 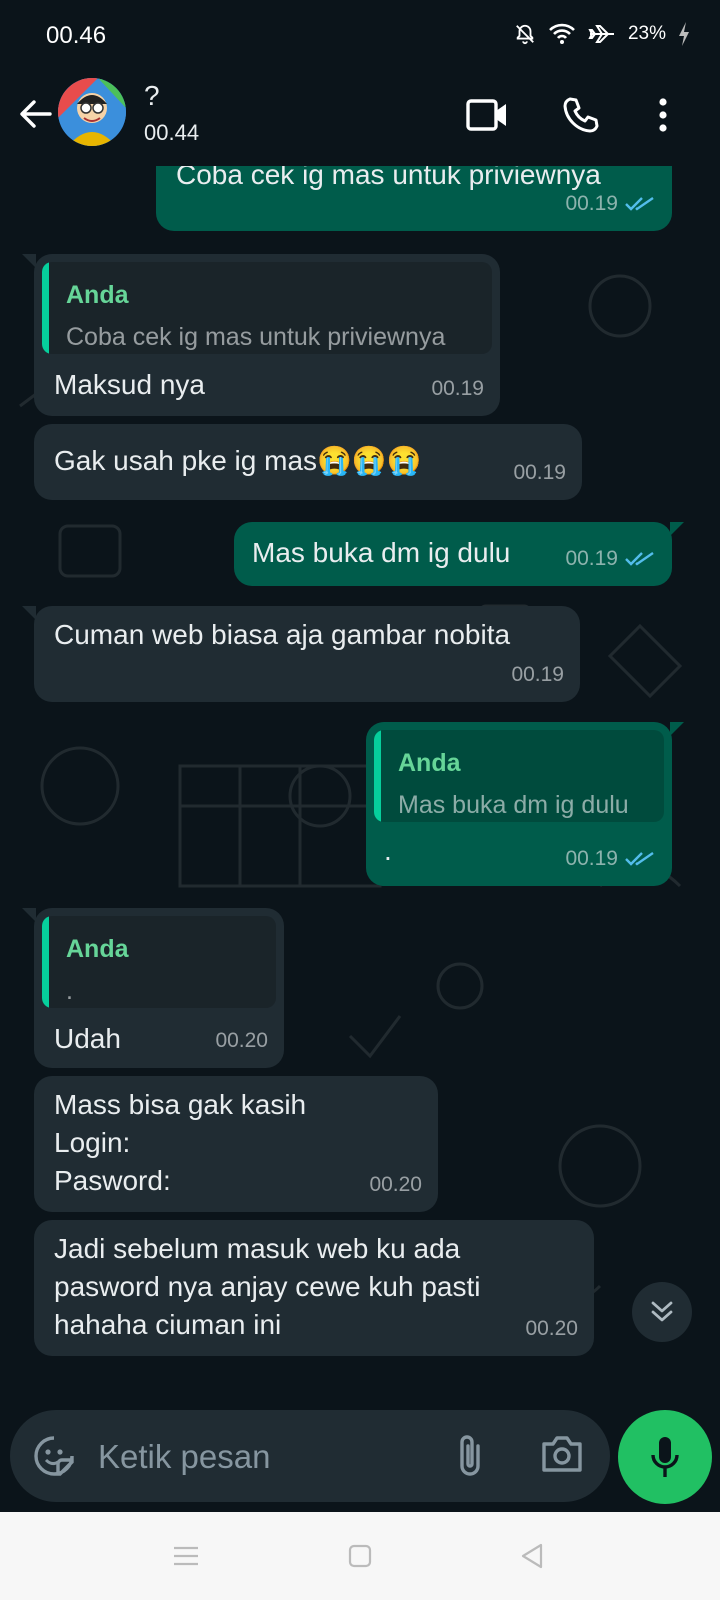 I want to click on message-bubble-outgoing: Mas buka dm ig dulu 00.19, so click(x=459, y=554).